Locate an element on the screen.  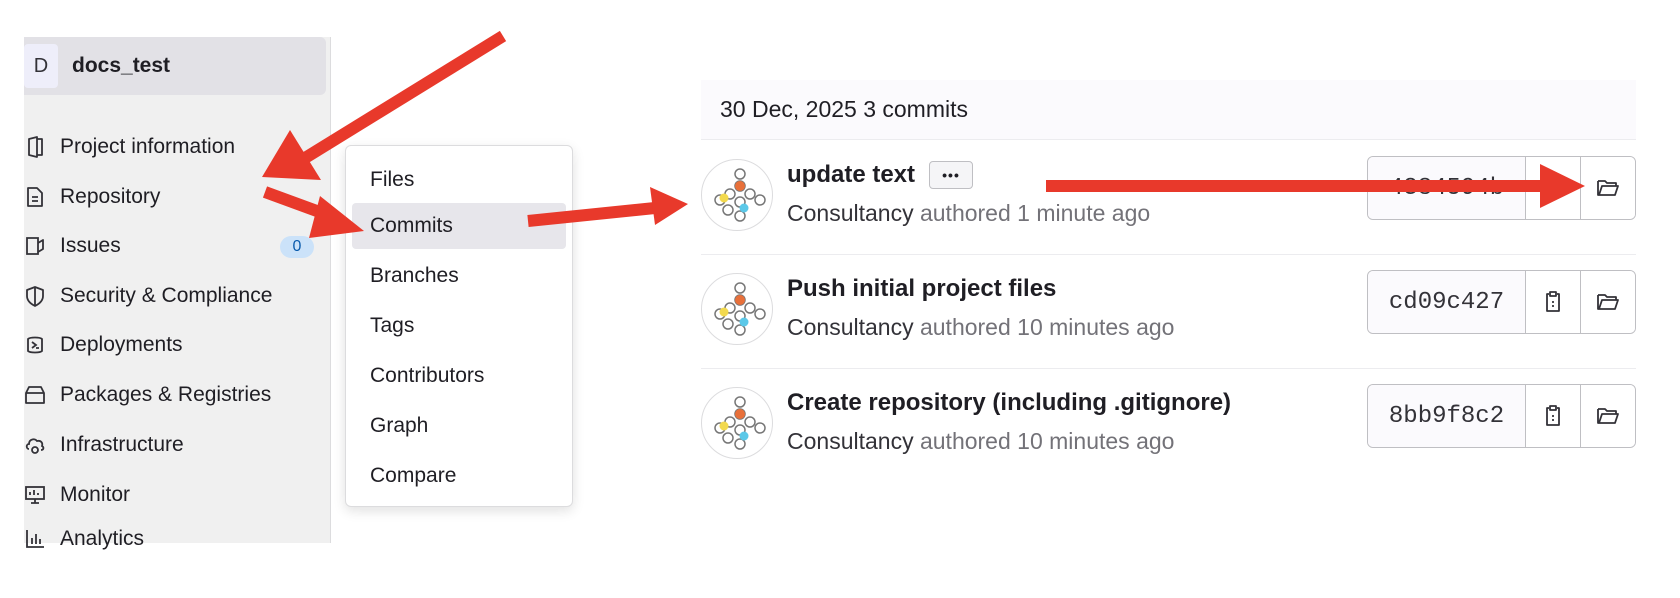
sidebar-item-deployments: Deployments is located at coordinates (169, 345).